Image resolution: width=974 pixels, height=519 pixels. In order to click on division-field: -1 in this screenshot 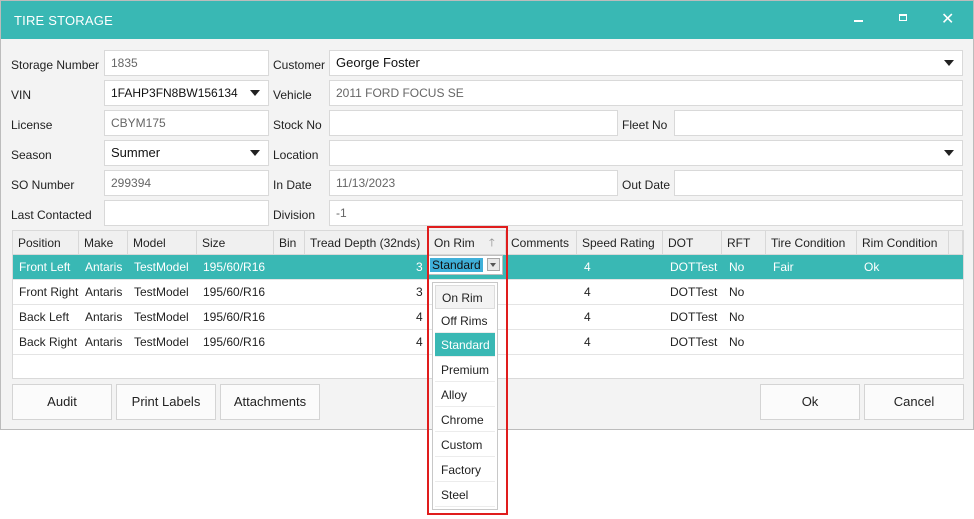, I will do `click(646, 213)`.